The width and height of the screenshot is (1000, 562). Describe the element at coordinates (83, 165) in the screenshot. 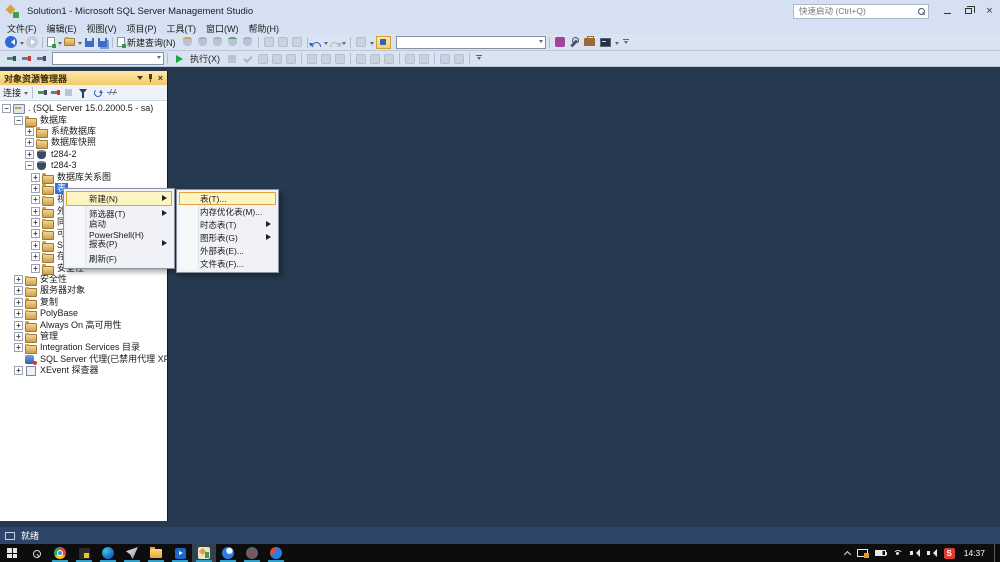

I see `tree-node: t284-3` at that location.